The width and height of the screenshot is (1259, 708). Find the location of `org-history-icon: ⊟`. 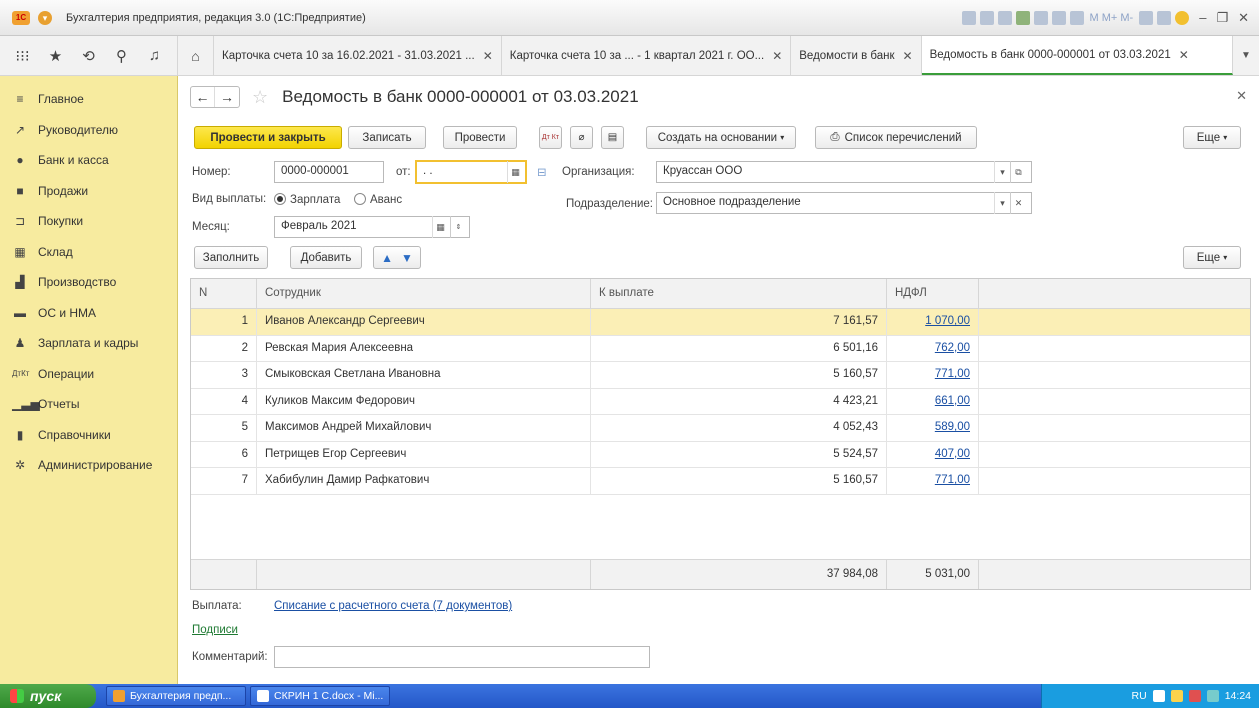

org-history-icon: ⊟ is located at coordinates (542, 172).